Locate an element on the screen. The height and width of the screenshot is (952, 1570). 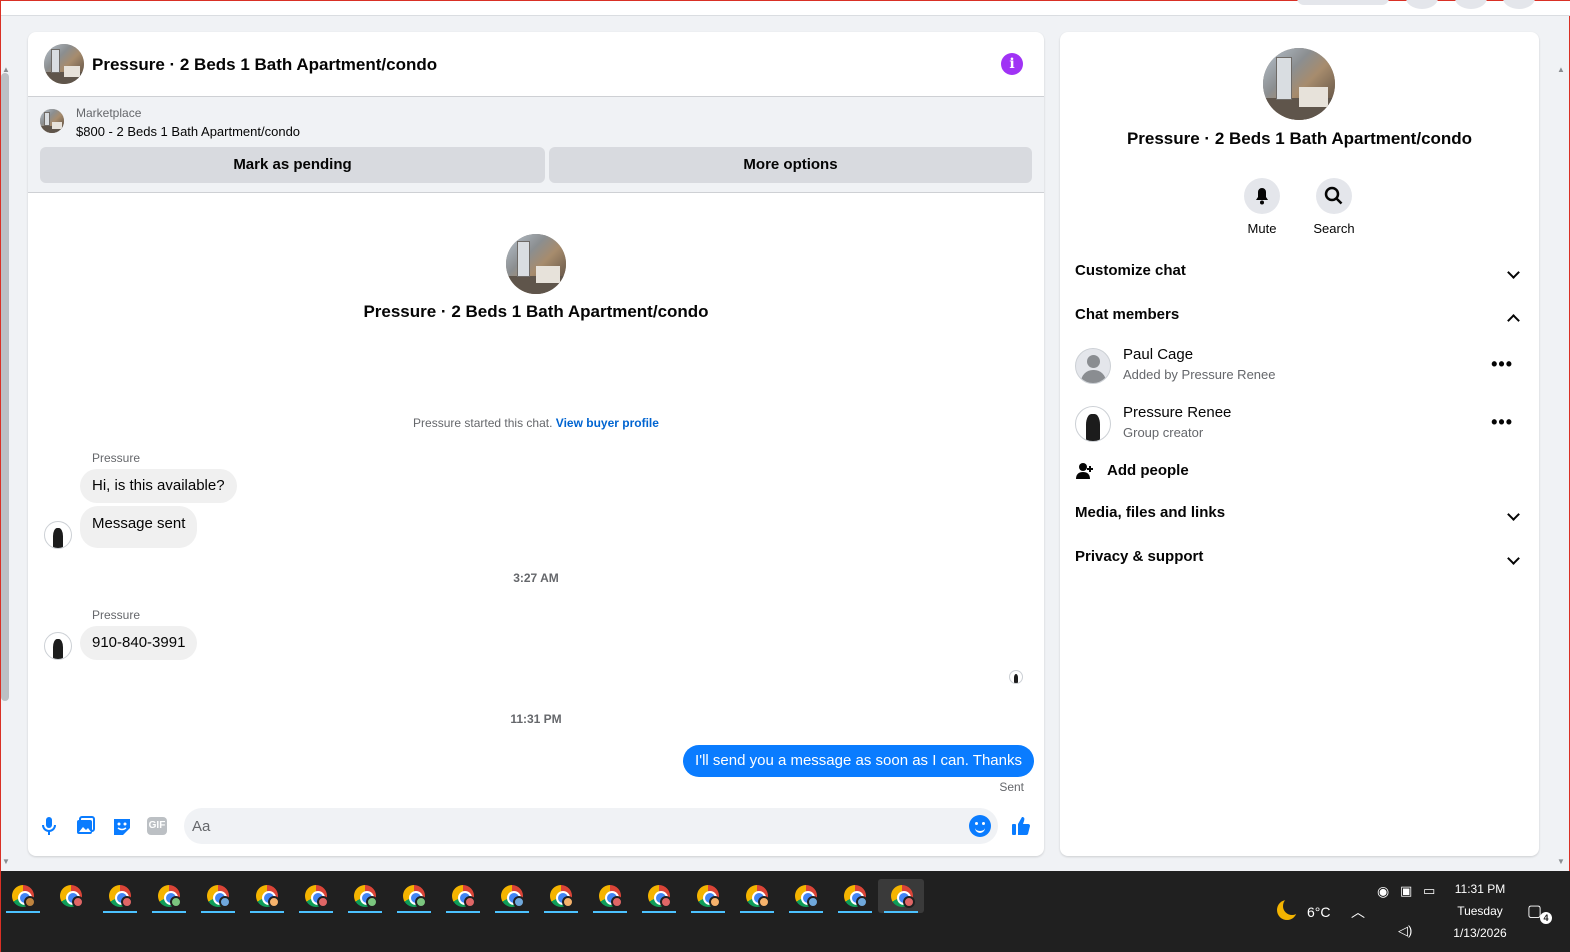
emoji-icon is located at coordinates (980, 826).